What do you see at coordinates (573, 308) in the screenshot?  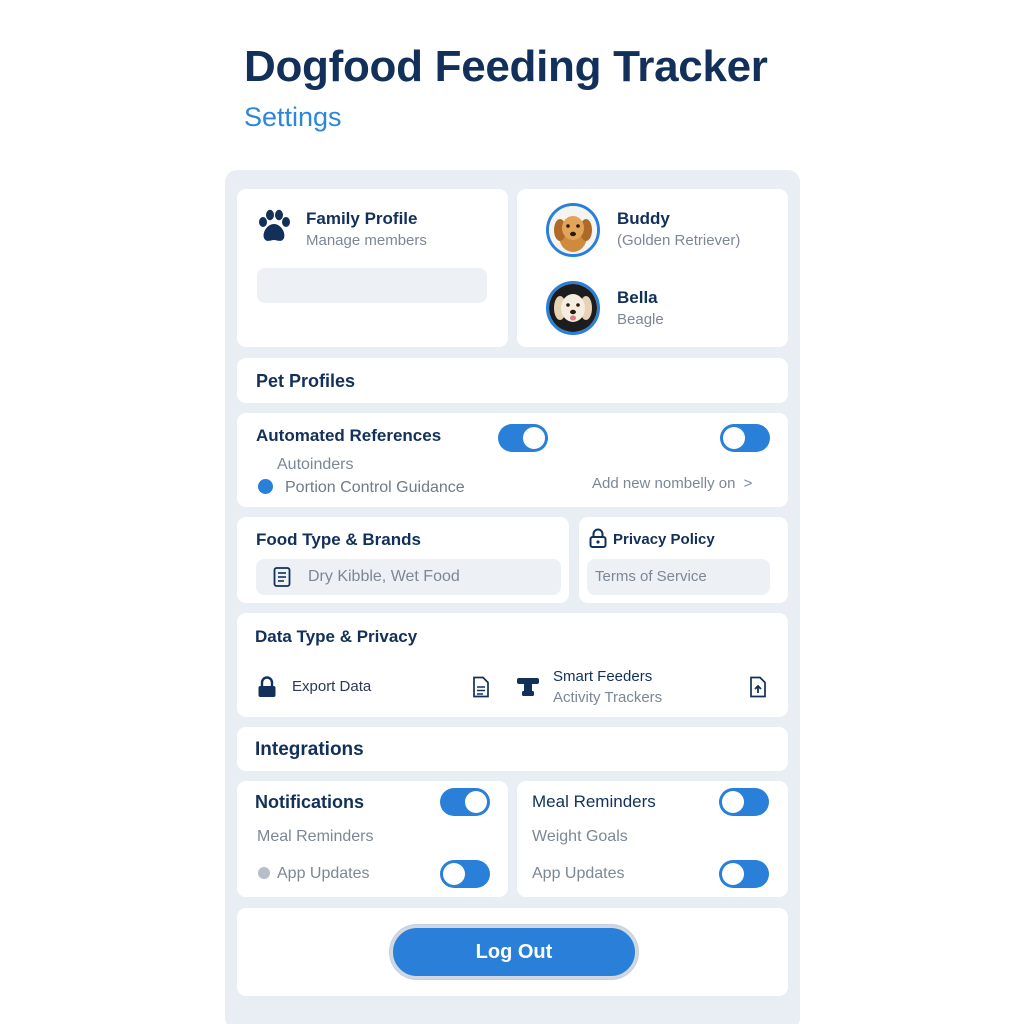 I see `avatar-bella` at bounding box center [573, 308].